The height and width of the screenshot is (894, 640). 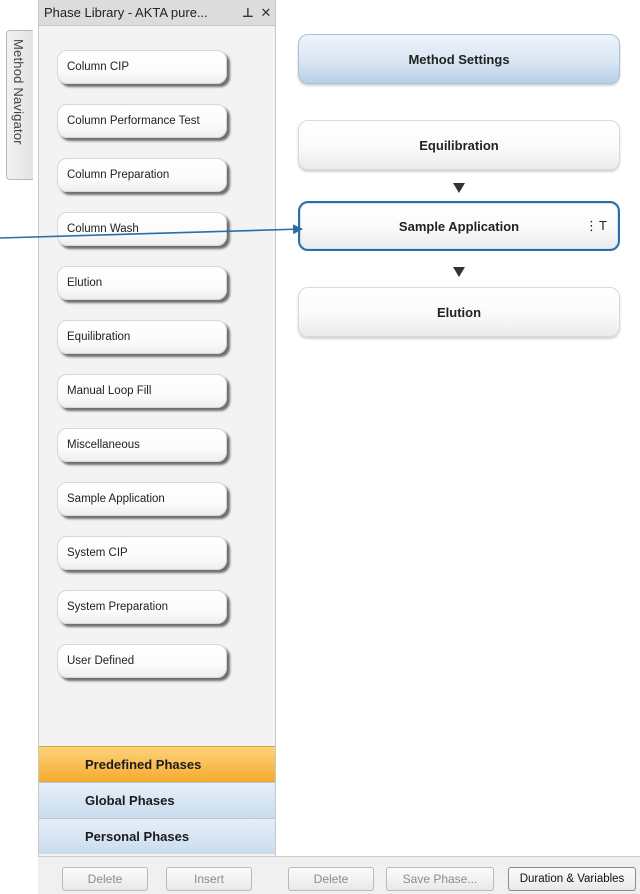 I want to click on personal-phases-button: Personal Phases, so click(x=157, y=836).